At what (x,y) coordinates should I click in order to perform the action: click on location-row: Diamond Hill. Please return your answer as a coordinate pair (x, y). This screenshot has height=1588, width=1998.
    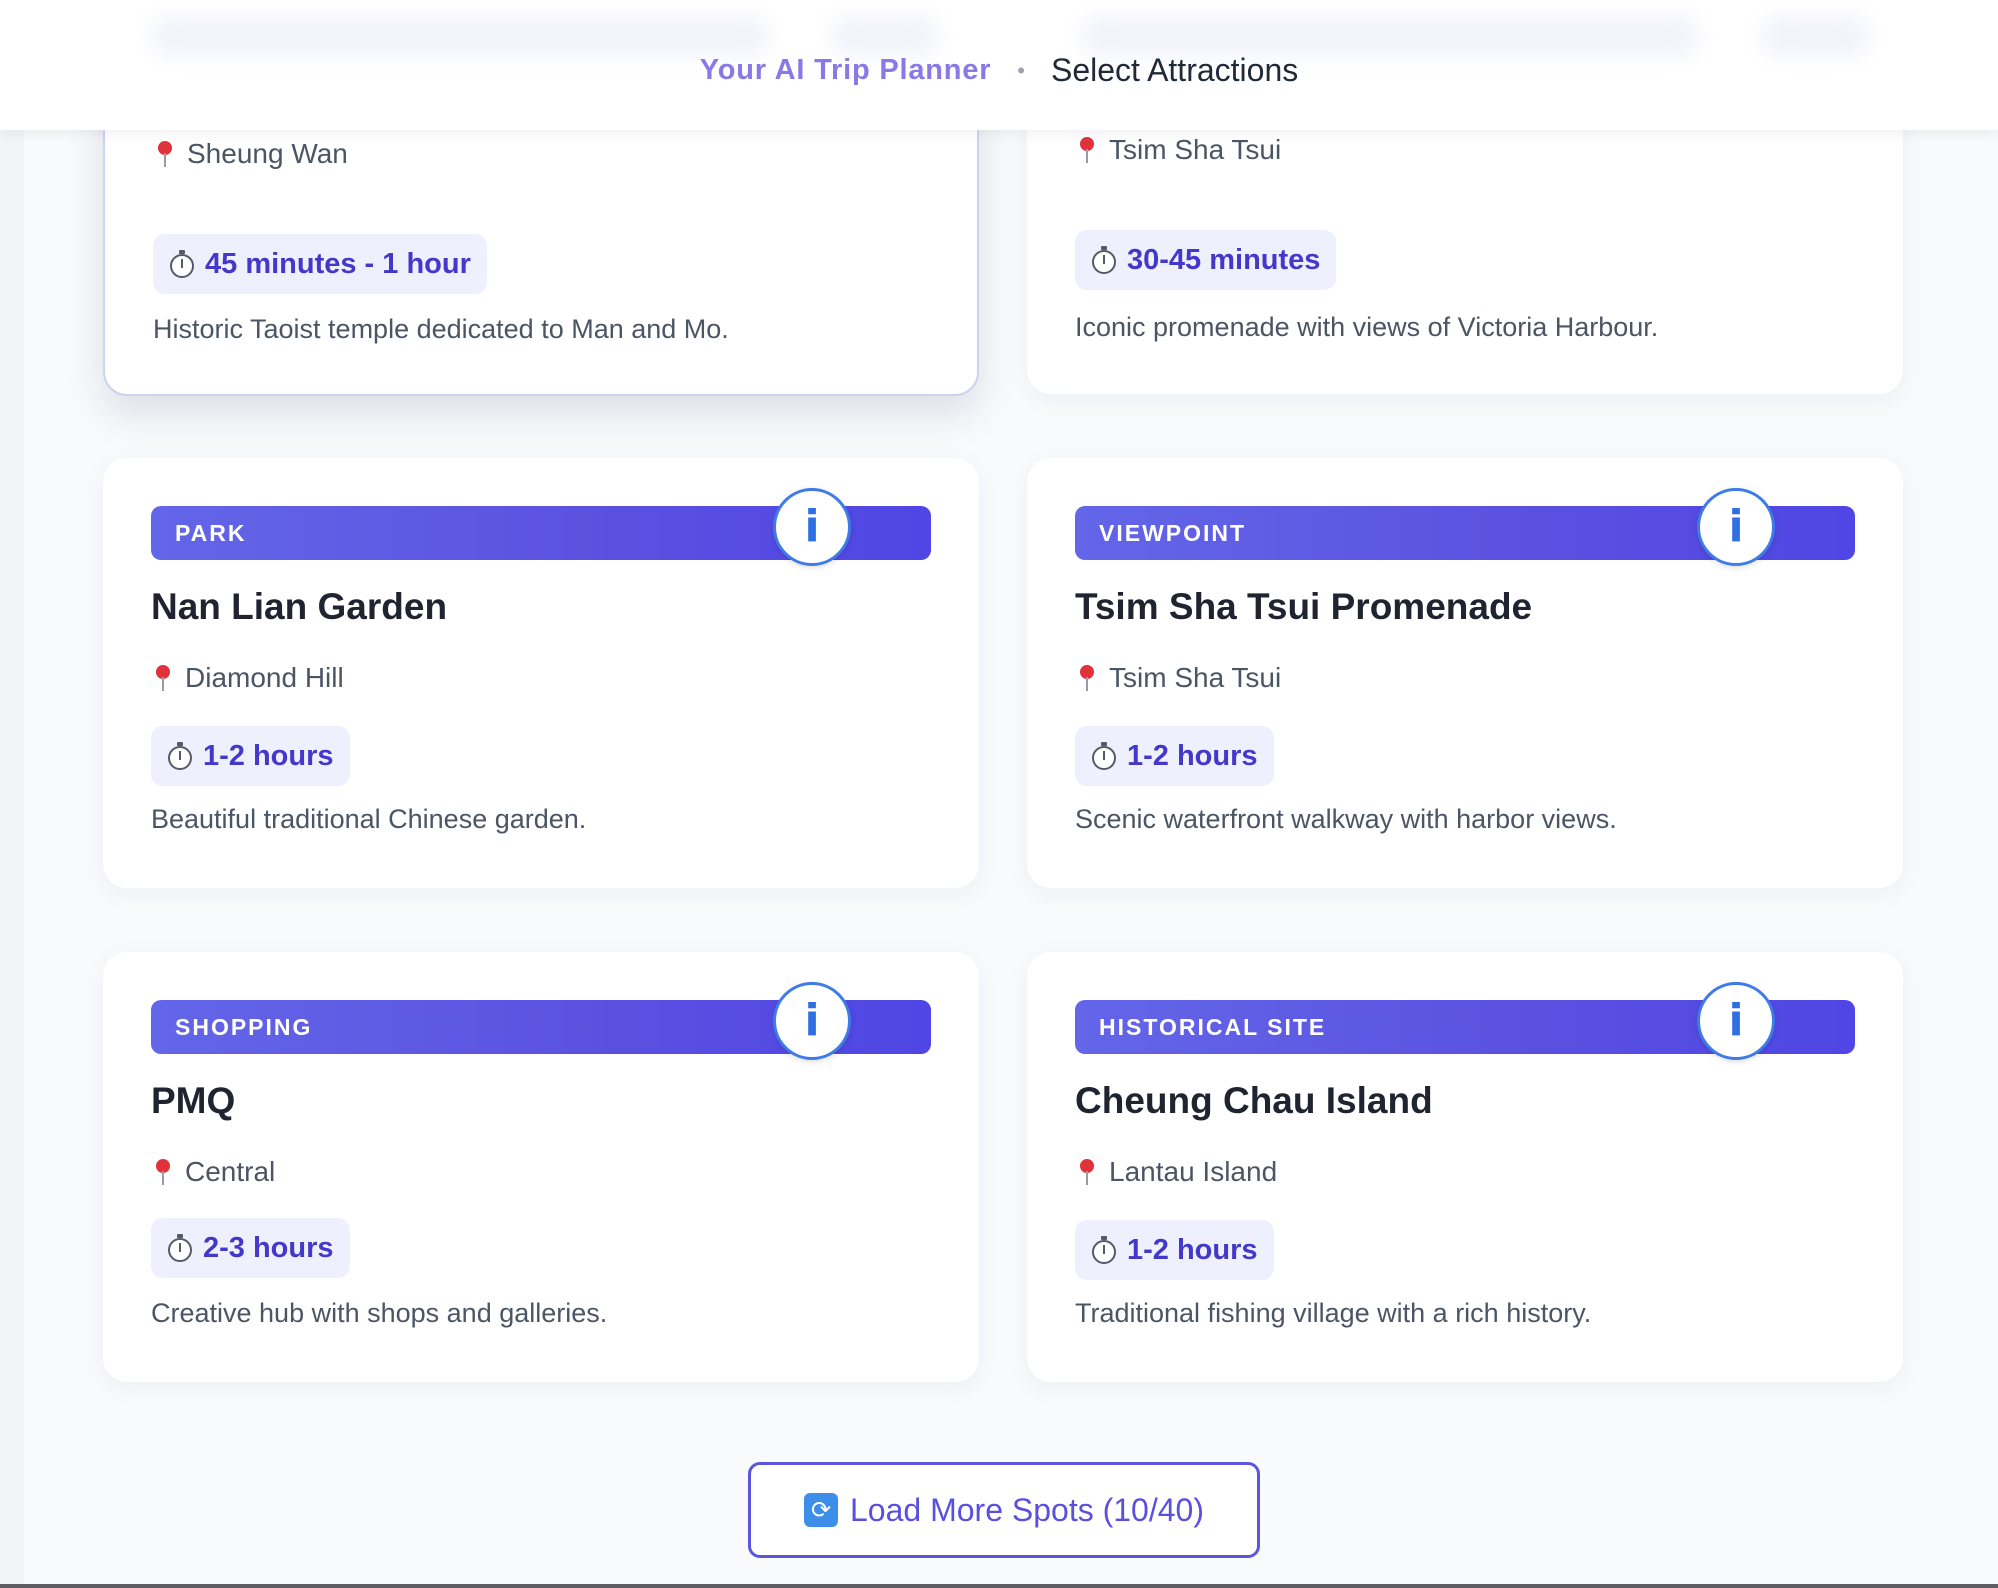
    Looking at the image, I should click on (247, 678).